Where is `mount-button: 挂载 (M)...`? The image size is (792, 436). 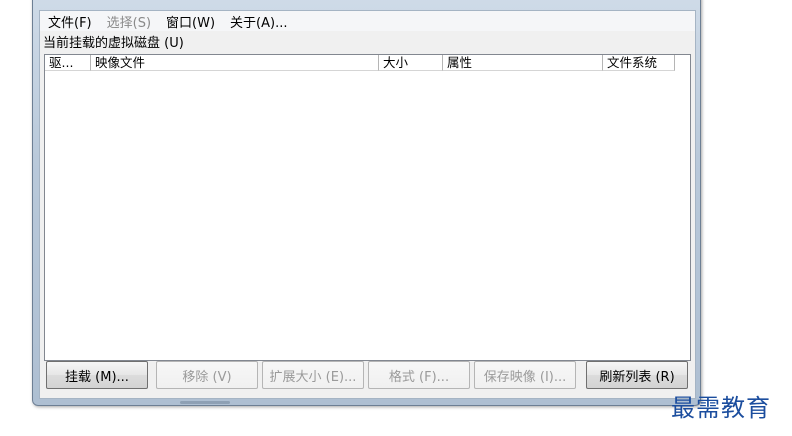 mount-button: 挂载 (M)... is located at coordinates (97, 375).